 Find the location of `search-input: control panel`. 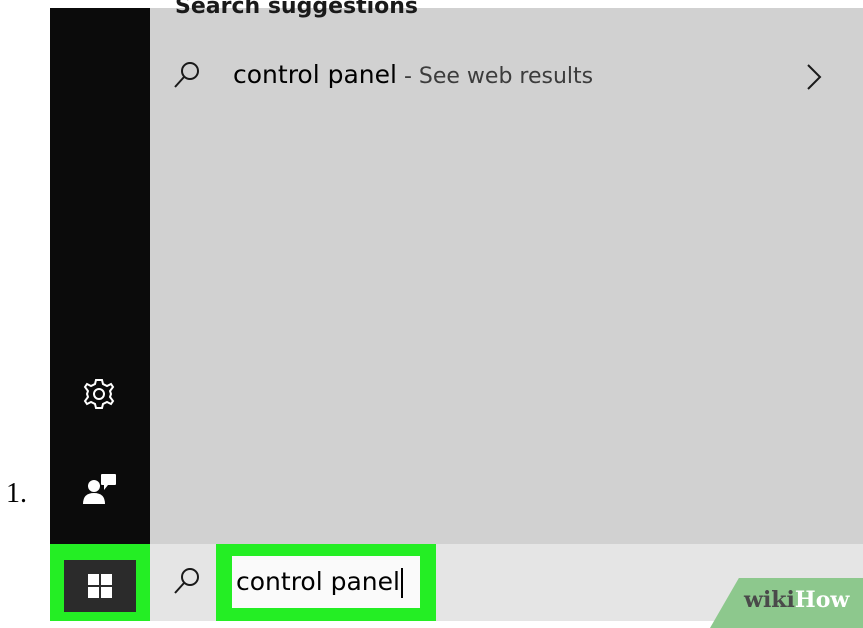

search-input: control panel is located at coordinates (326, 582).